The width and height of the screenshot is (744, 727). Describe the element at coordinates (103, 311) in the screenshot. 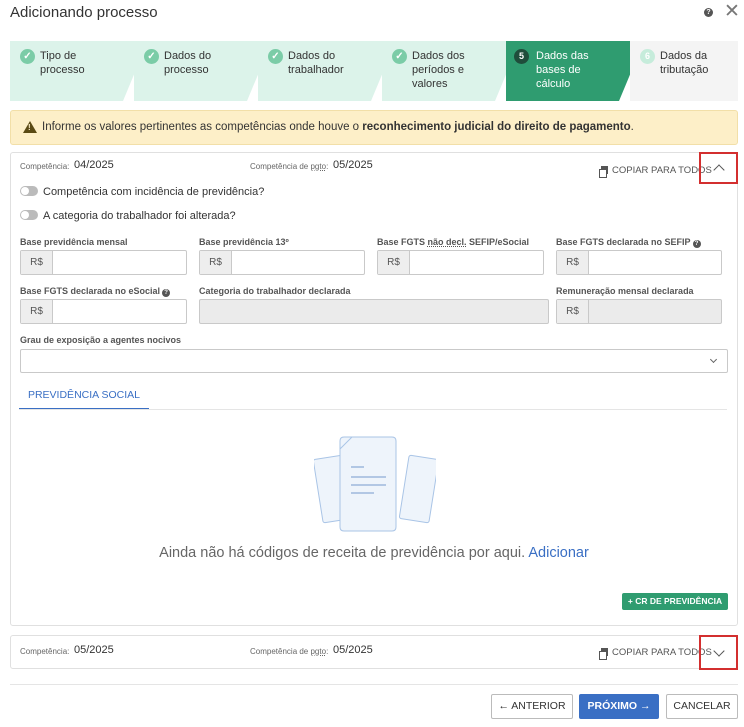

I see `base-fgts-esocial-input: R$` at that location.